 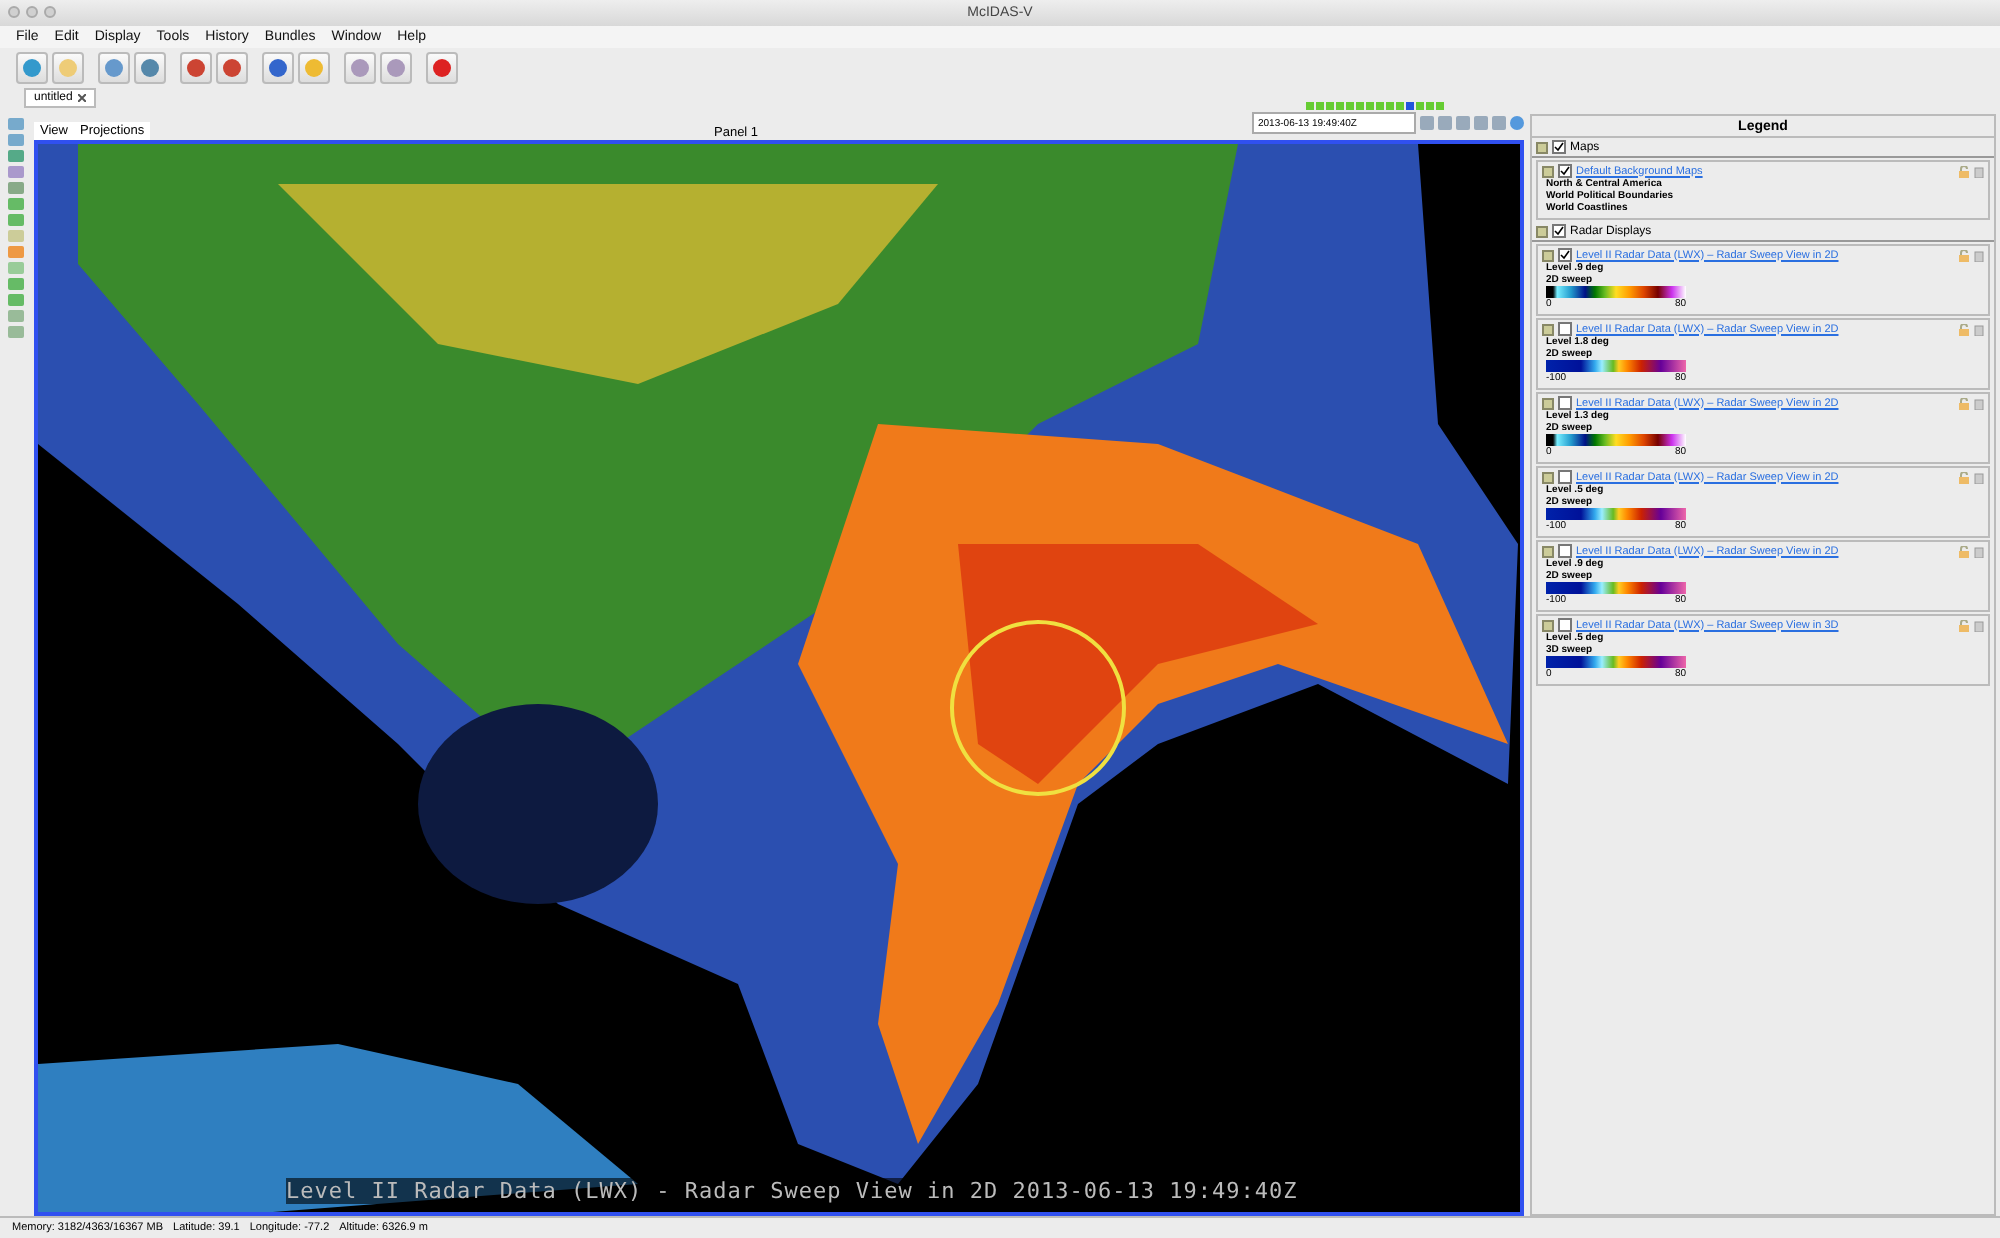 What do you see at coordinates (82, 98) in the screenshot?
I see `close-icon` at bounding box center [82, 98].